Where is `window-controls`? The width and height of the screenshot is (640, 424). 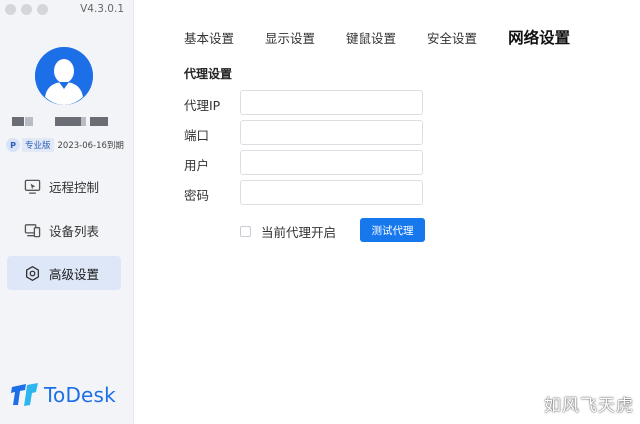
window-controls is located at coordinates (26, 9).